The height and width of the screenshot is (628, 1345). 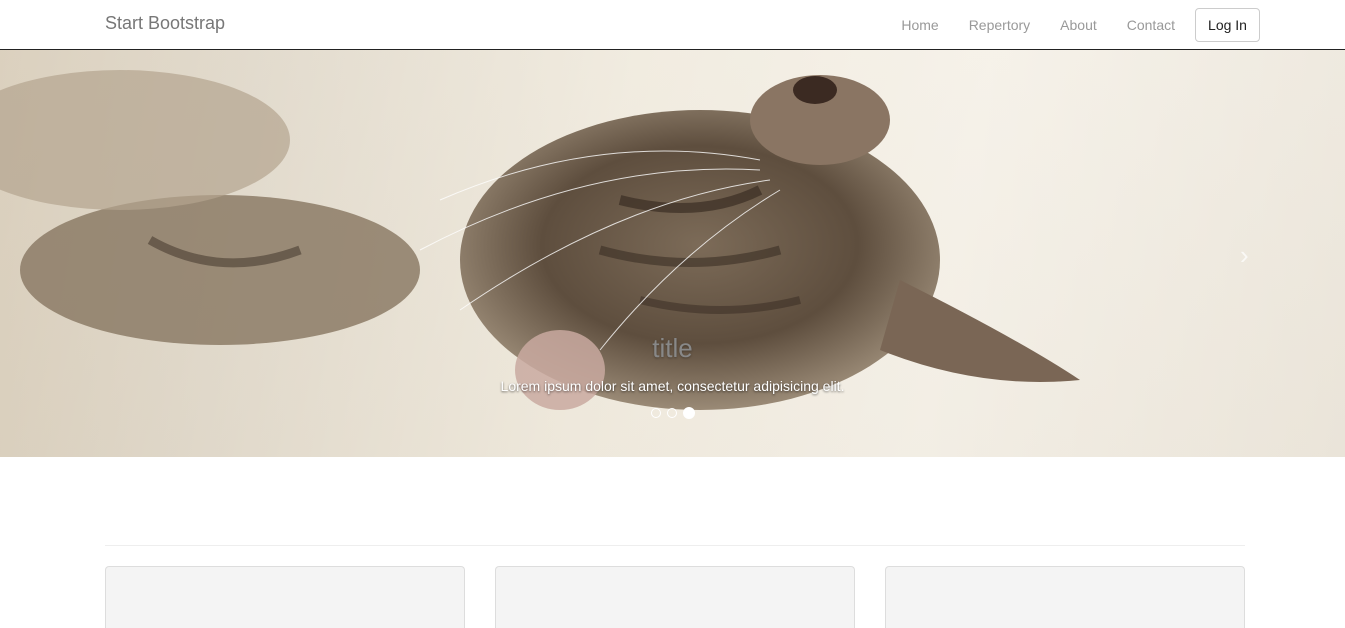 What do you see at coordinates (1078, 25) in the screenshot?
I see `nav-link-about: About` at bounding box center [1078, 25].